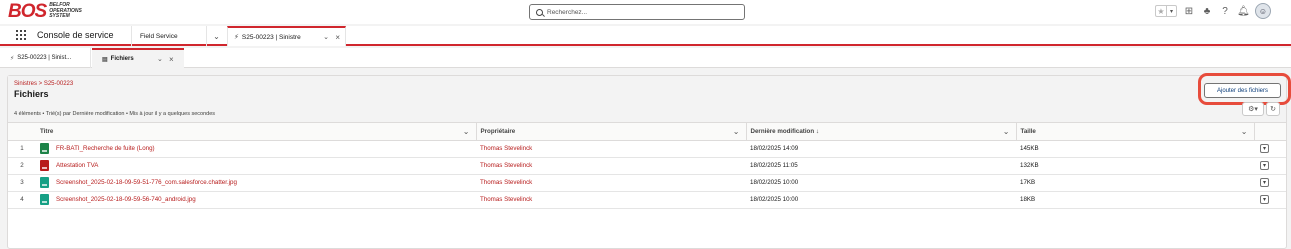 The width and height of the screenshot is (1291, 249). What do you see at coordinates (645, 58) in the screenshot?
I see `subtab-bar: ⚡︎ S25-00223 | Sinist... ▤ Fichiers ⌄ ×` at bounding box center [645, 58].